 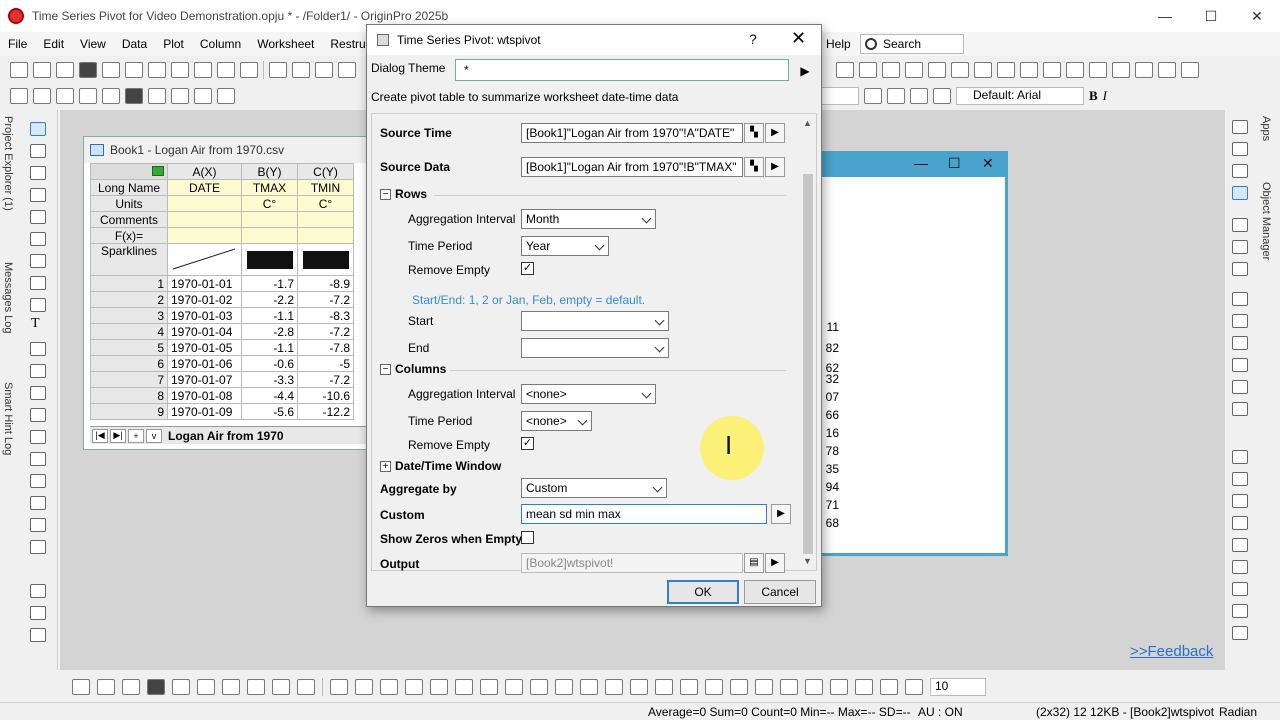 I want to click on source-data-input: [Book1]"Logan Air from 1970"!B"TMAX", so click(x=632, y=167).